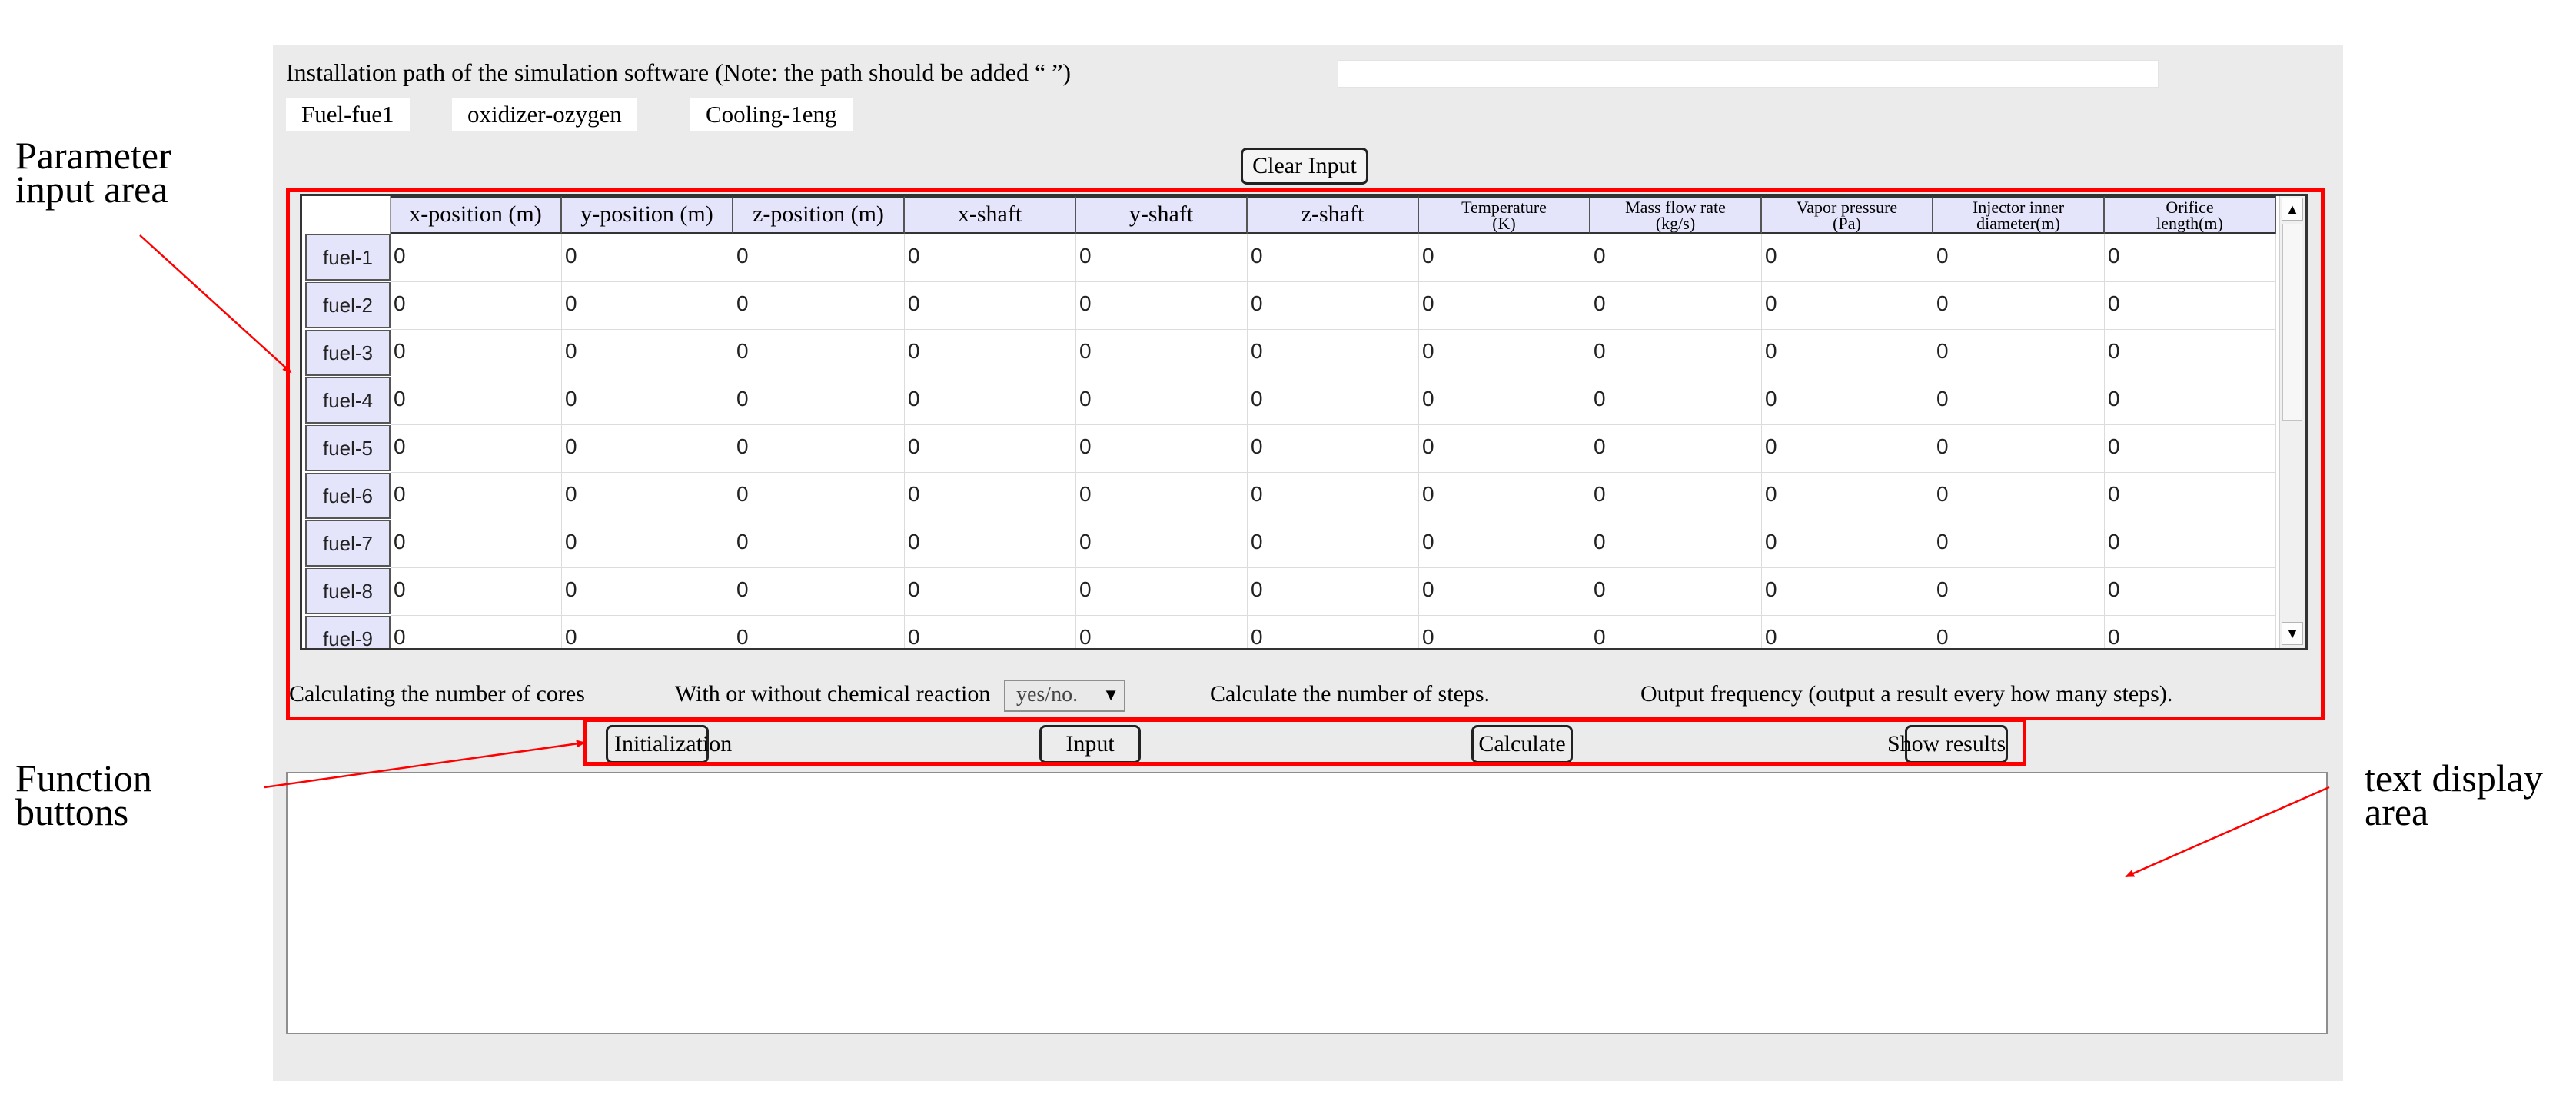 Image resolution: width=2576 pixels, height=1104 pixels. What do you see at coordinates (2454, 796) in the screenshot?
I see `annotation-text-display-area: text display area` at bounding box center [2454, 796].